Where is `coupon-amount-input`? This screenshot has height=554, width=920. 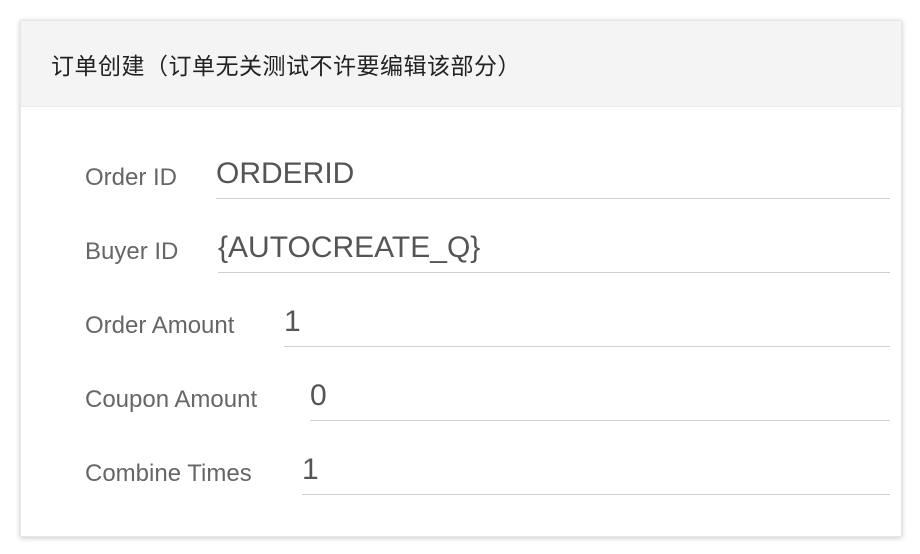 coupon-amount-input is located at coordinates (600, 396).